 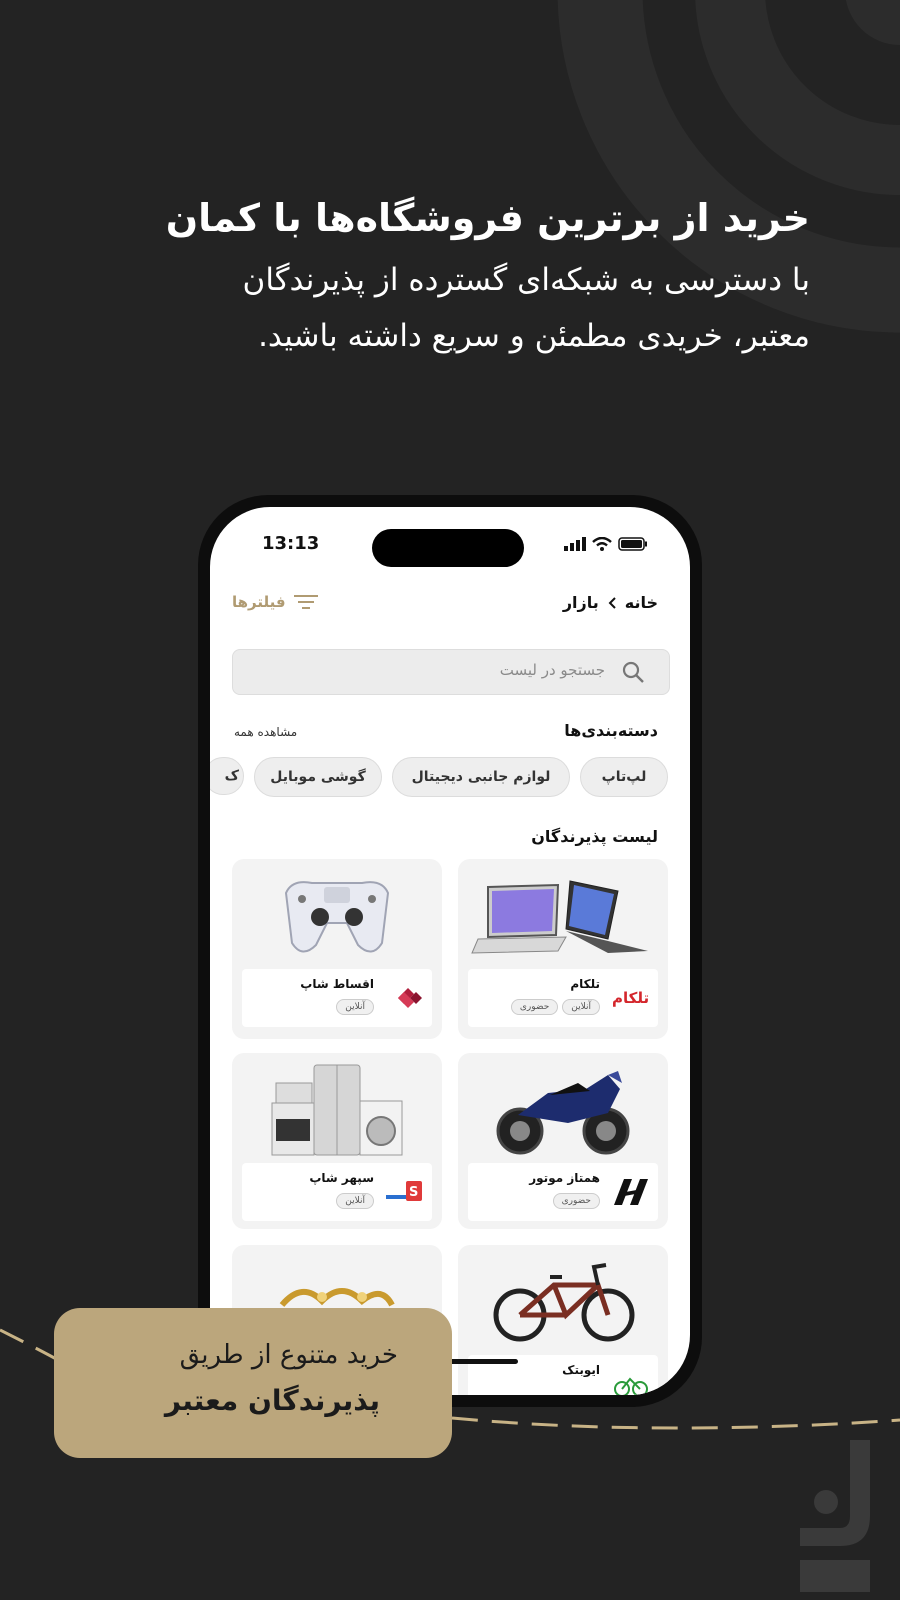 I want to click on ayoubtek-logo, so click(x=631, y=1386).